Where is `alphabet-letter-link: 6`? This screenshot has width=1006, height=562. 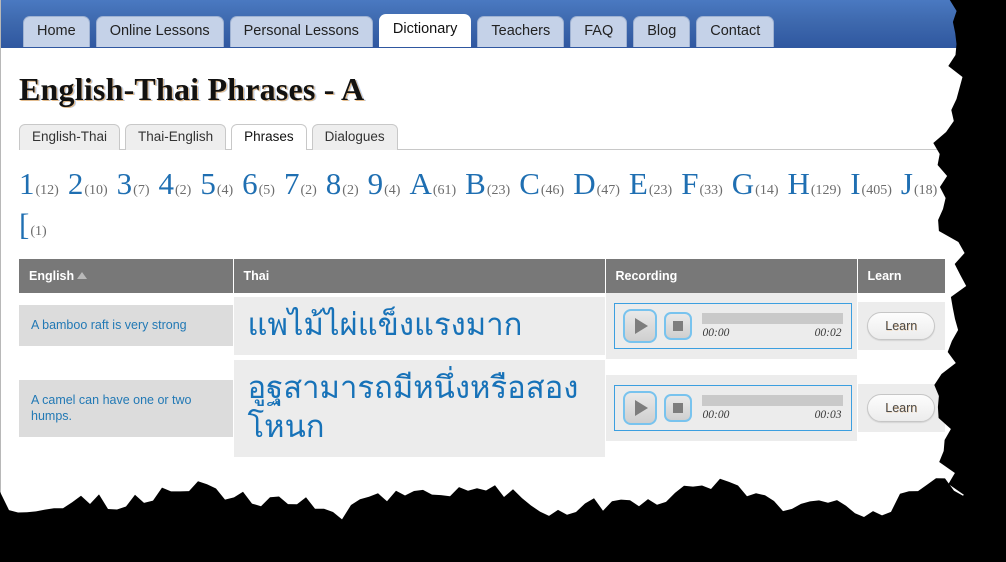
alphabet-letter-link: 6 is located at coordinates (250, 183).